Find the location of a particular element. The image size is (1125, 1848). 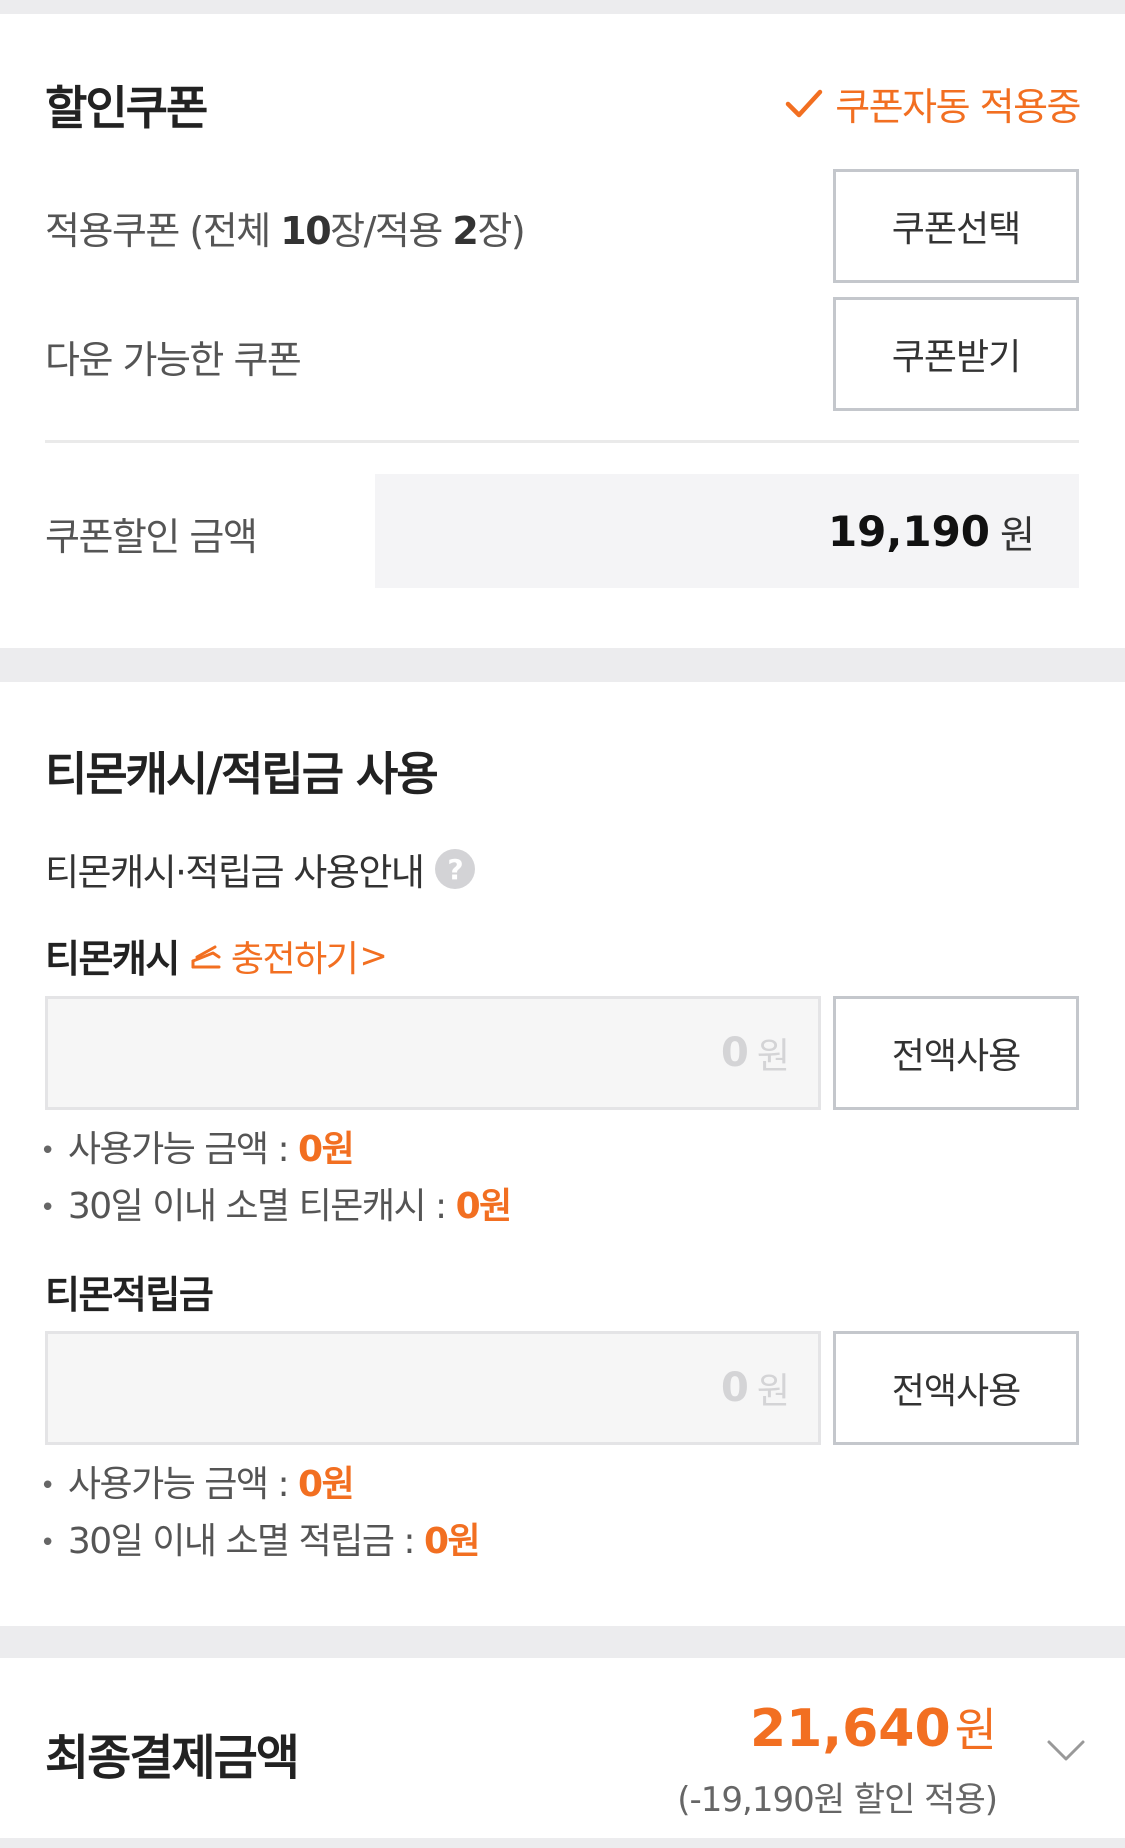

tmon-points-expiring-line: • 30일 이내 소멸 적립금 : 0원 is located at coordinates (260, 1541).